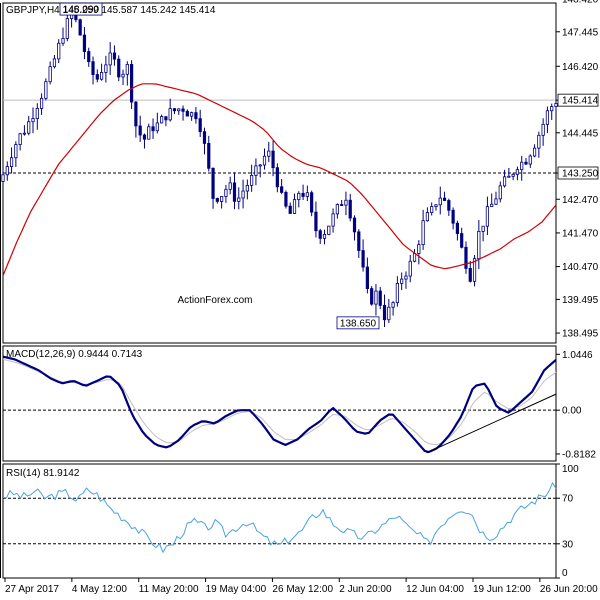 This screenshot has height=600, width=600. Describe the element at coordinates (358, 323) in the screenshot. I see `annotation-low: 138.650` at that location.